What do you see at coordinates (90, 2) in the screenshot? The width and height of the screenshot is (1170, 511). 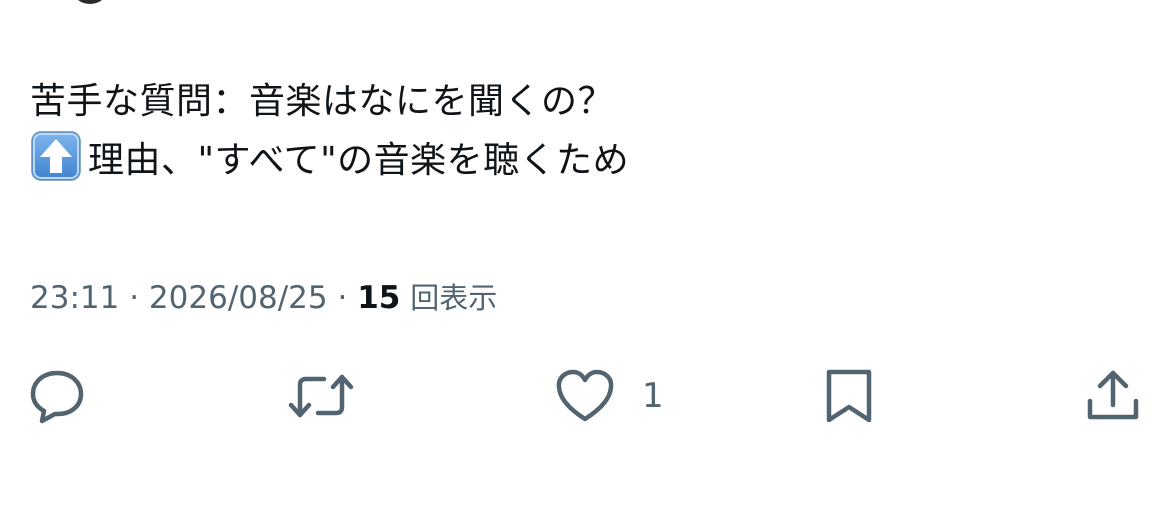 I see `avatar` at bounding box center [90, 2].